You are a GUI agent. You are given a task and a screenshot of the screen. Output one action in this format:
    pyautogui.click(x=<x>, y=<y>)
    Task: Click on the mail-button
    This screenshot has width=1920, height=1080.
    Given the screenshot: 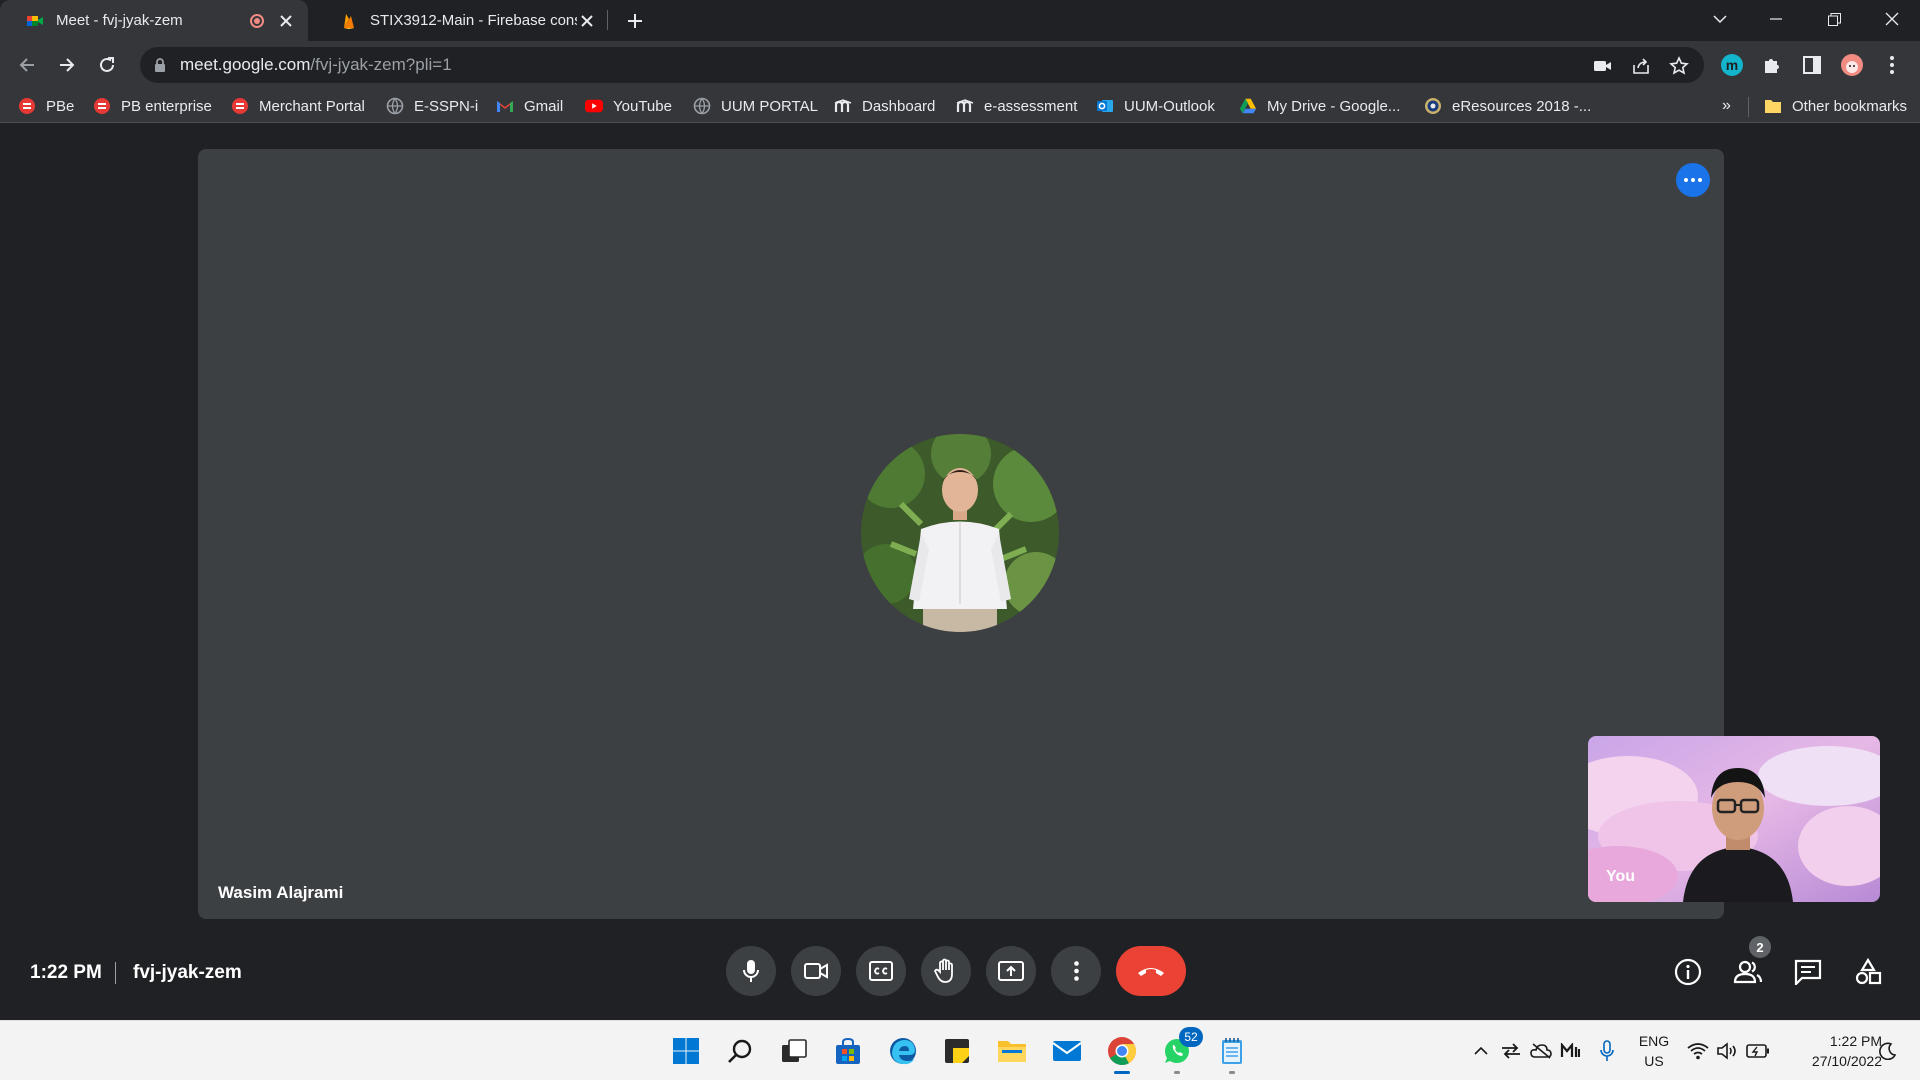 What is the action you would take?
    pyautogui.click(x=1067, y=1051)
    